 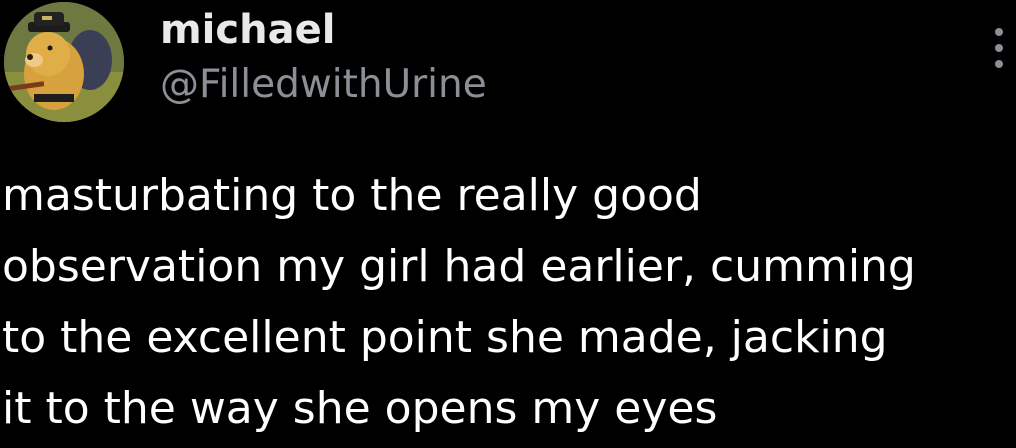 I want to click on author-handle: @FilledwithUrine, so click(x=323, y=85).